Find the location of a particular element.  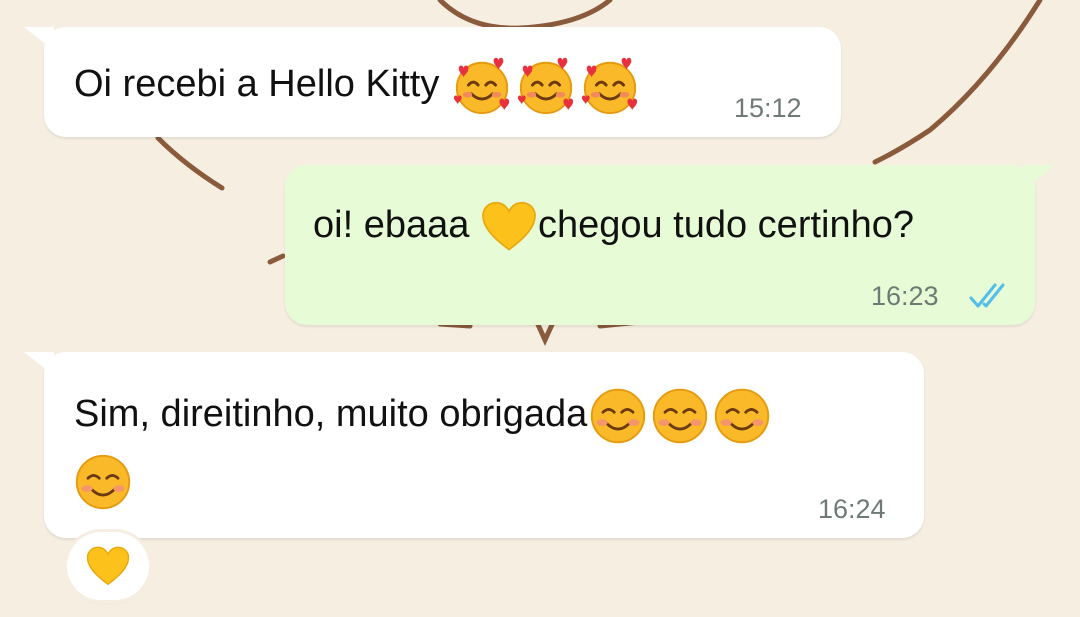

message-text: oi! ebaaa chegou tudo certinho? is located at coordinates (613, 227).